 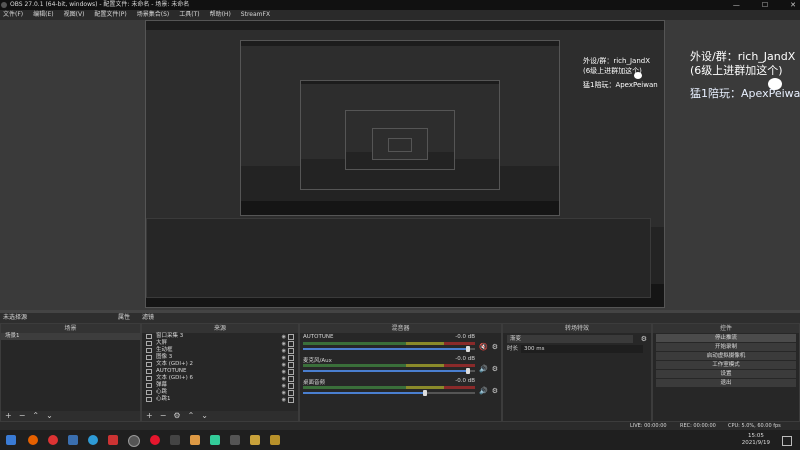 I want to click on source-item: 弹幕 ◉, so click(x=220, y=385).